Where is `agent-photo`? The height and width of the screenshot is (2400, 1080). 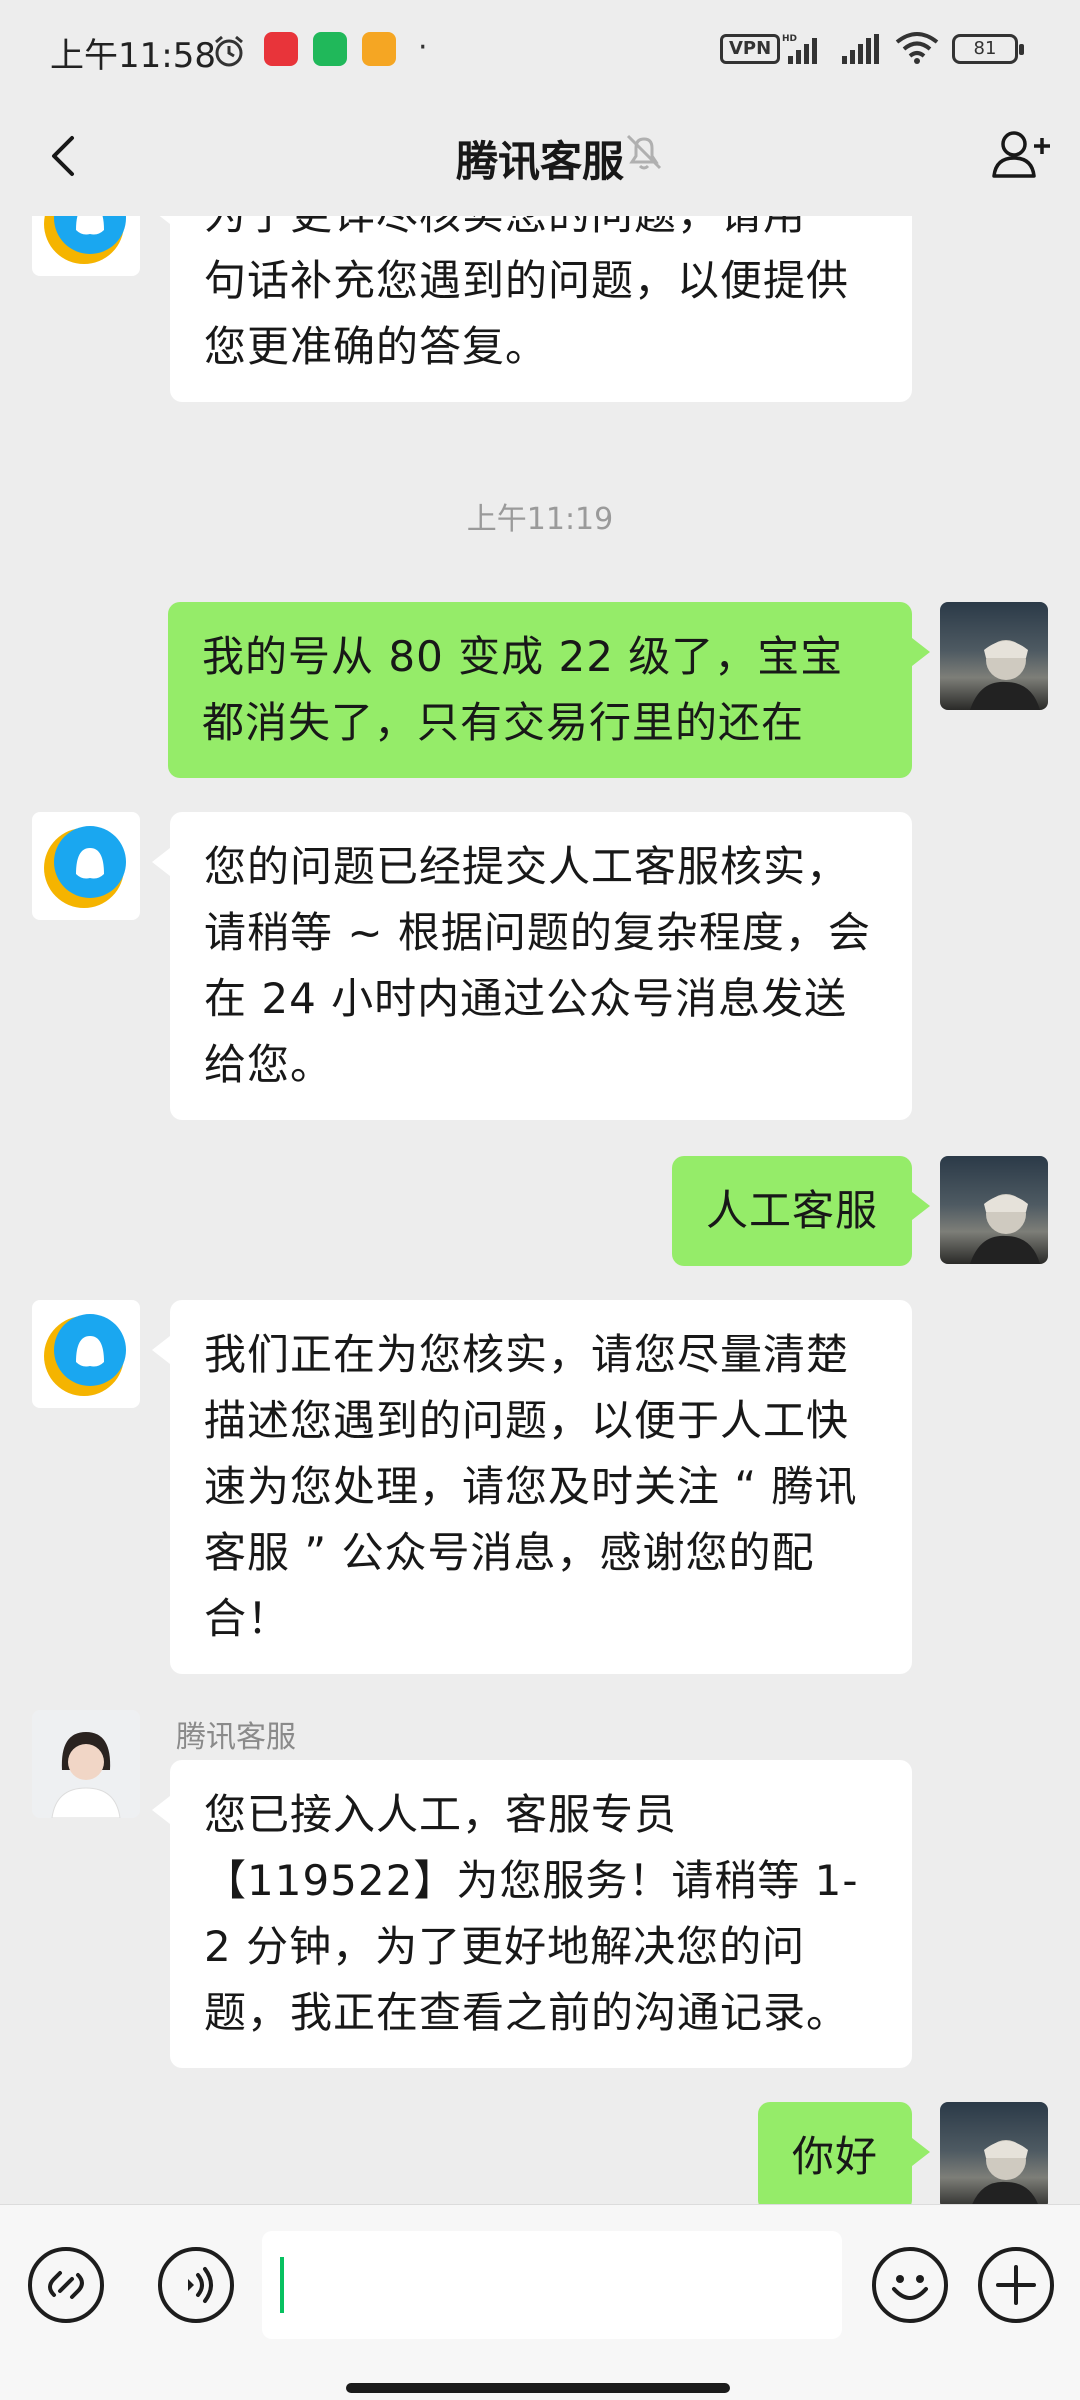
agent-photo is located at coordinates (86, 1775).